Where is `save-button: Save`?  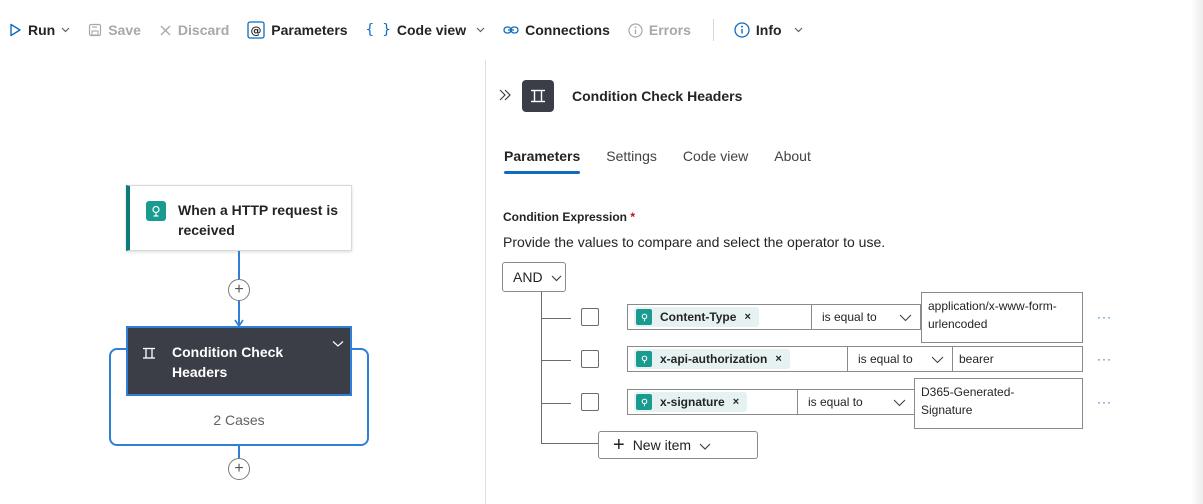
save-button: Save is located at coordinates (114, 30).